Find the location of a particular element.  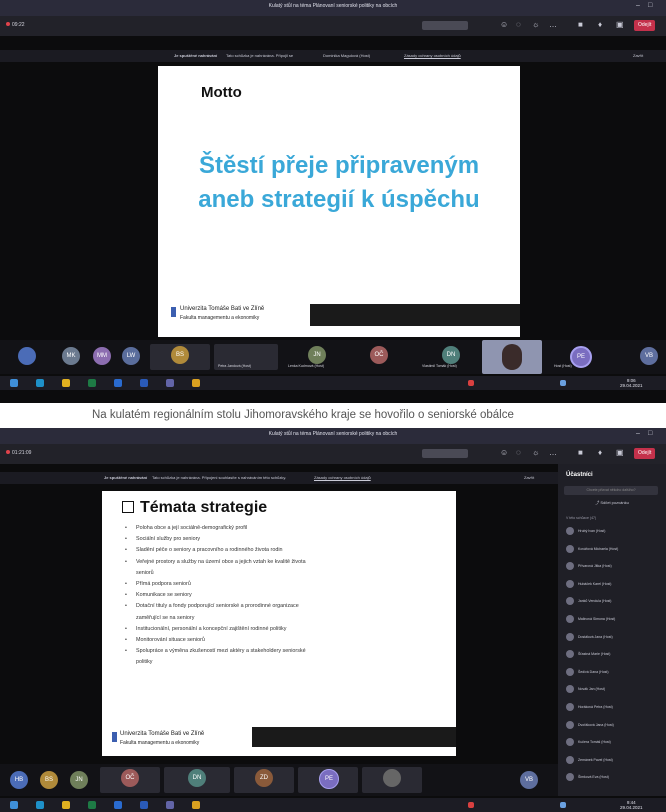

participant-row: Dostálová Jana (Host) is located at coordinates (612, 637).